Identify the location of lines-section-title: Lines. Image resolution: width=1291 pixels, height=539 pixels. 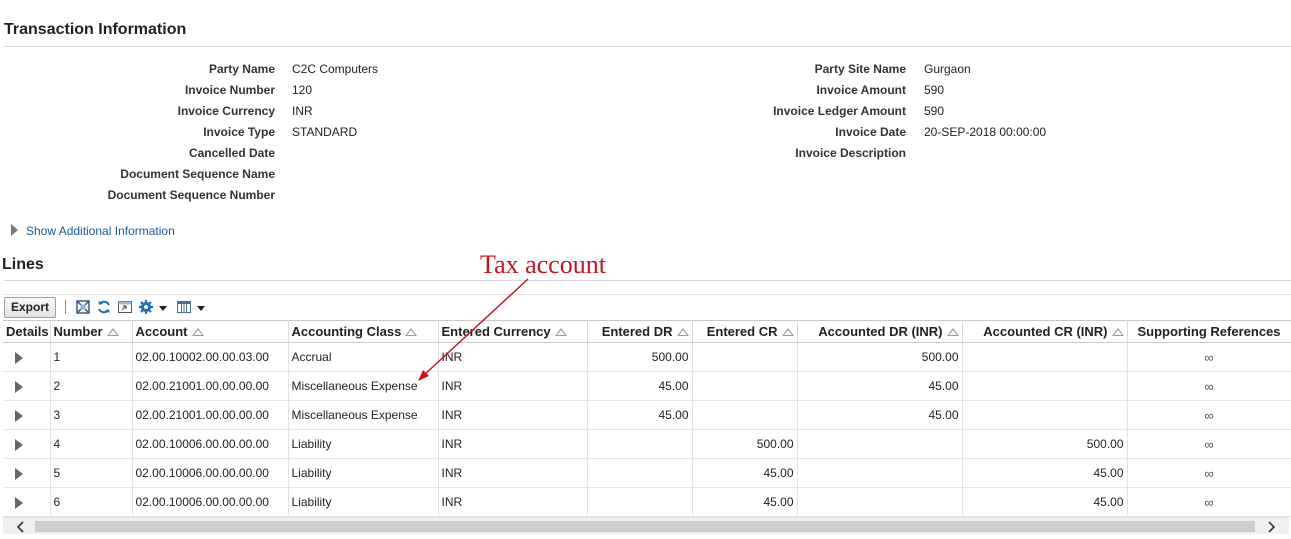
(23, 264).